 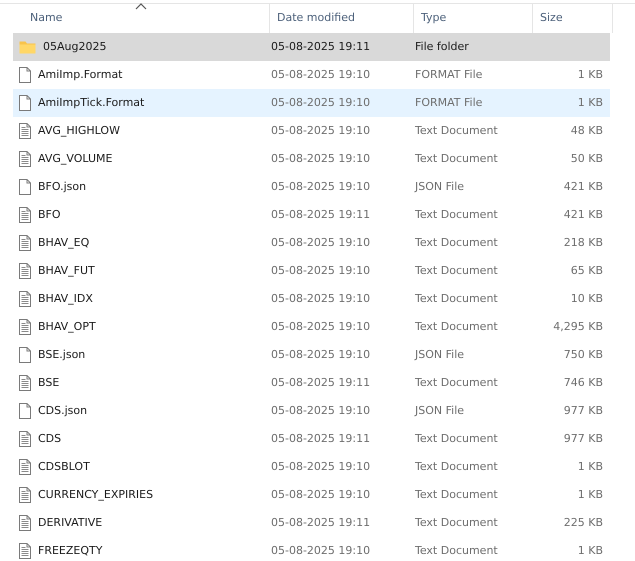 I want to click on file-row: BFO.json 05-08-2025 19:10 JSON File 421 KB, so click(x=311, y=187).